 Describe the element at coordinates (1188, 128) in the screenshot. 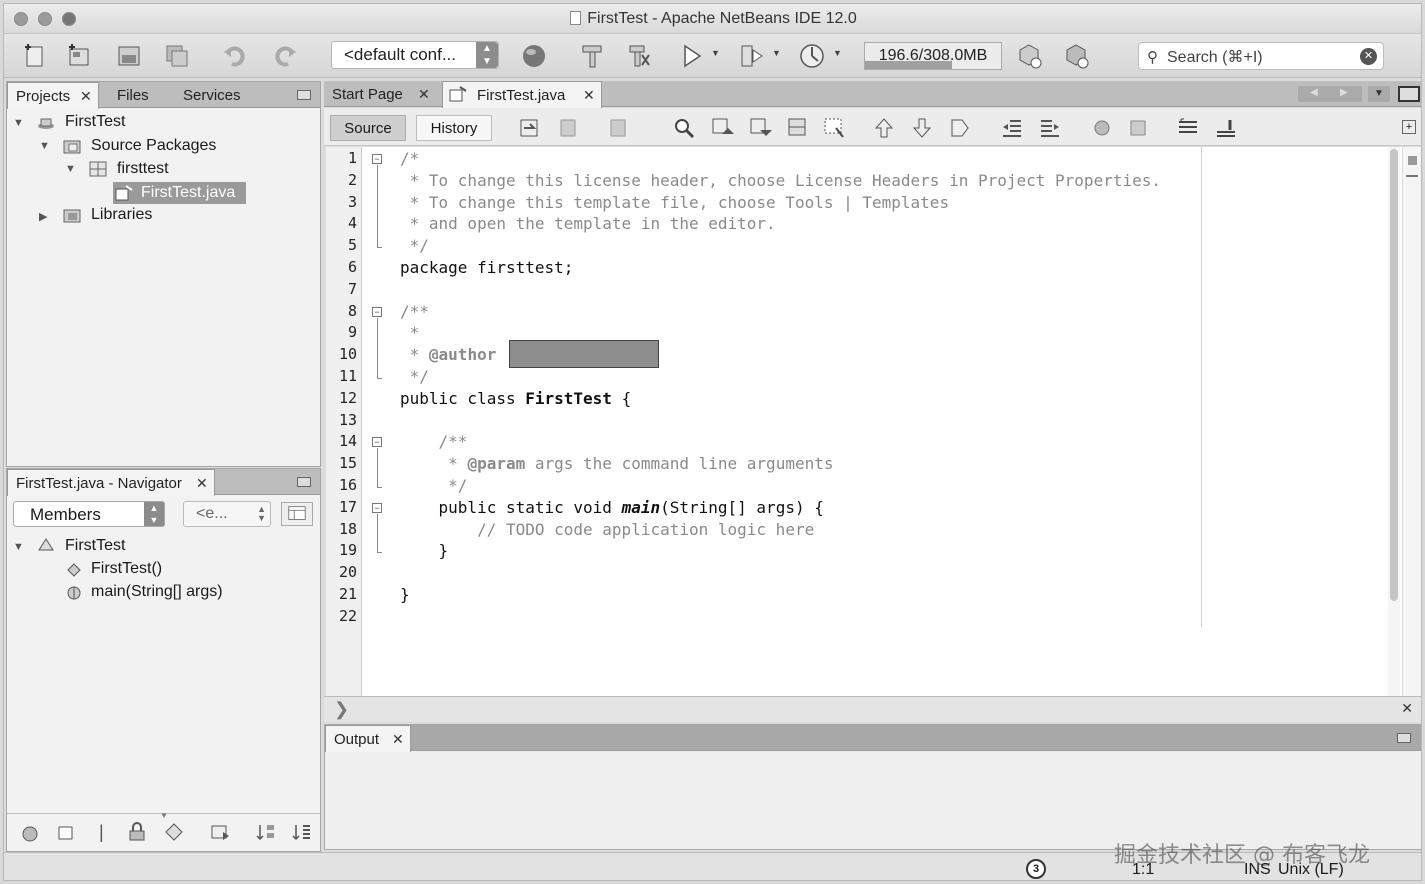

I see `comment-icon` at that location.